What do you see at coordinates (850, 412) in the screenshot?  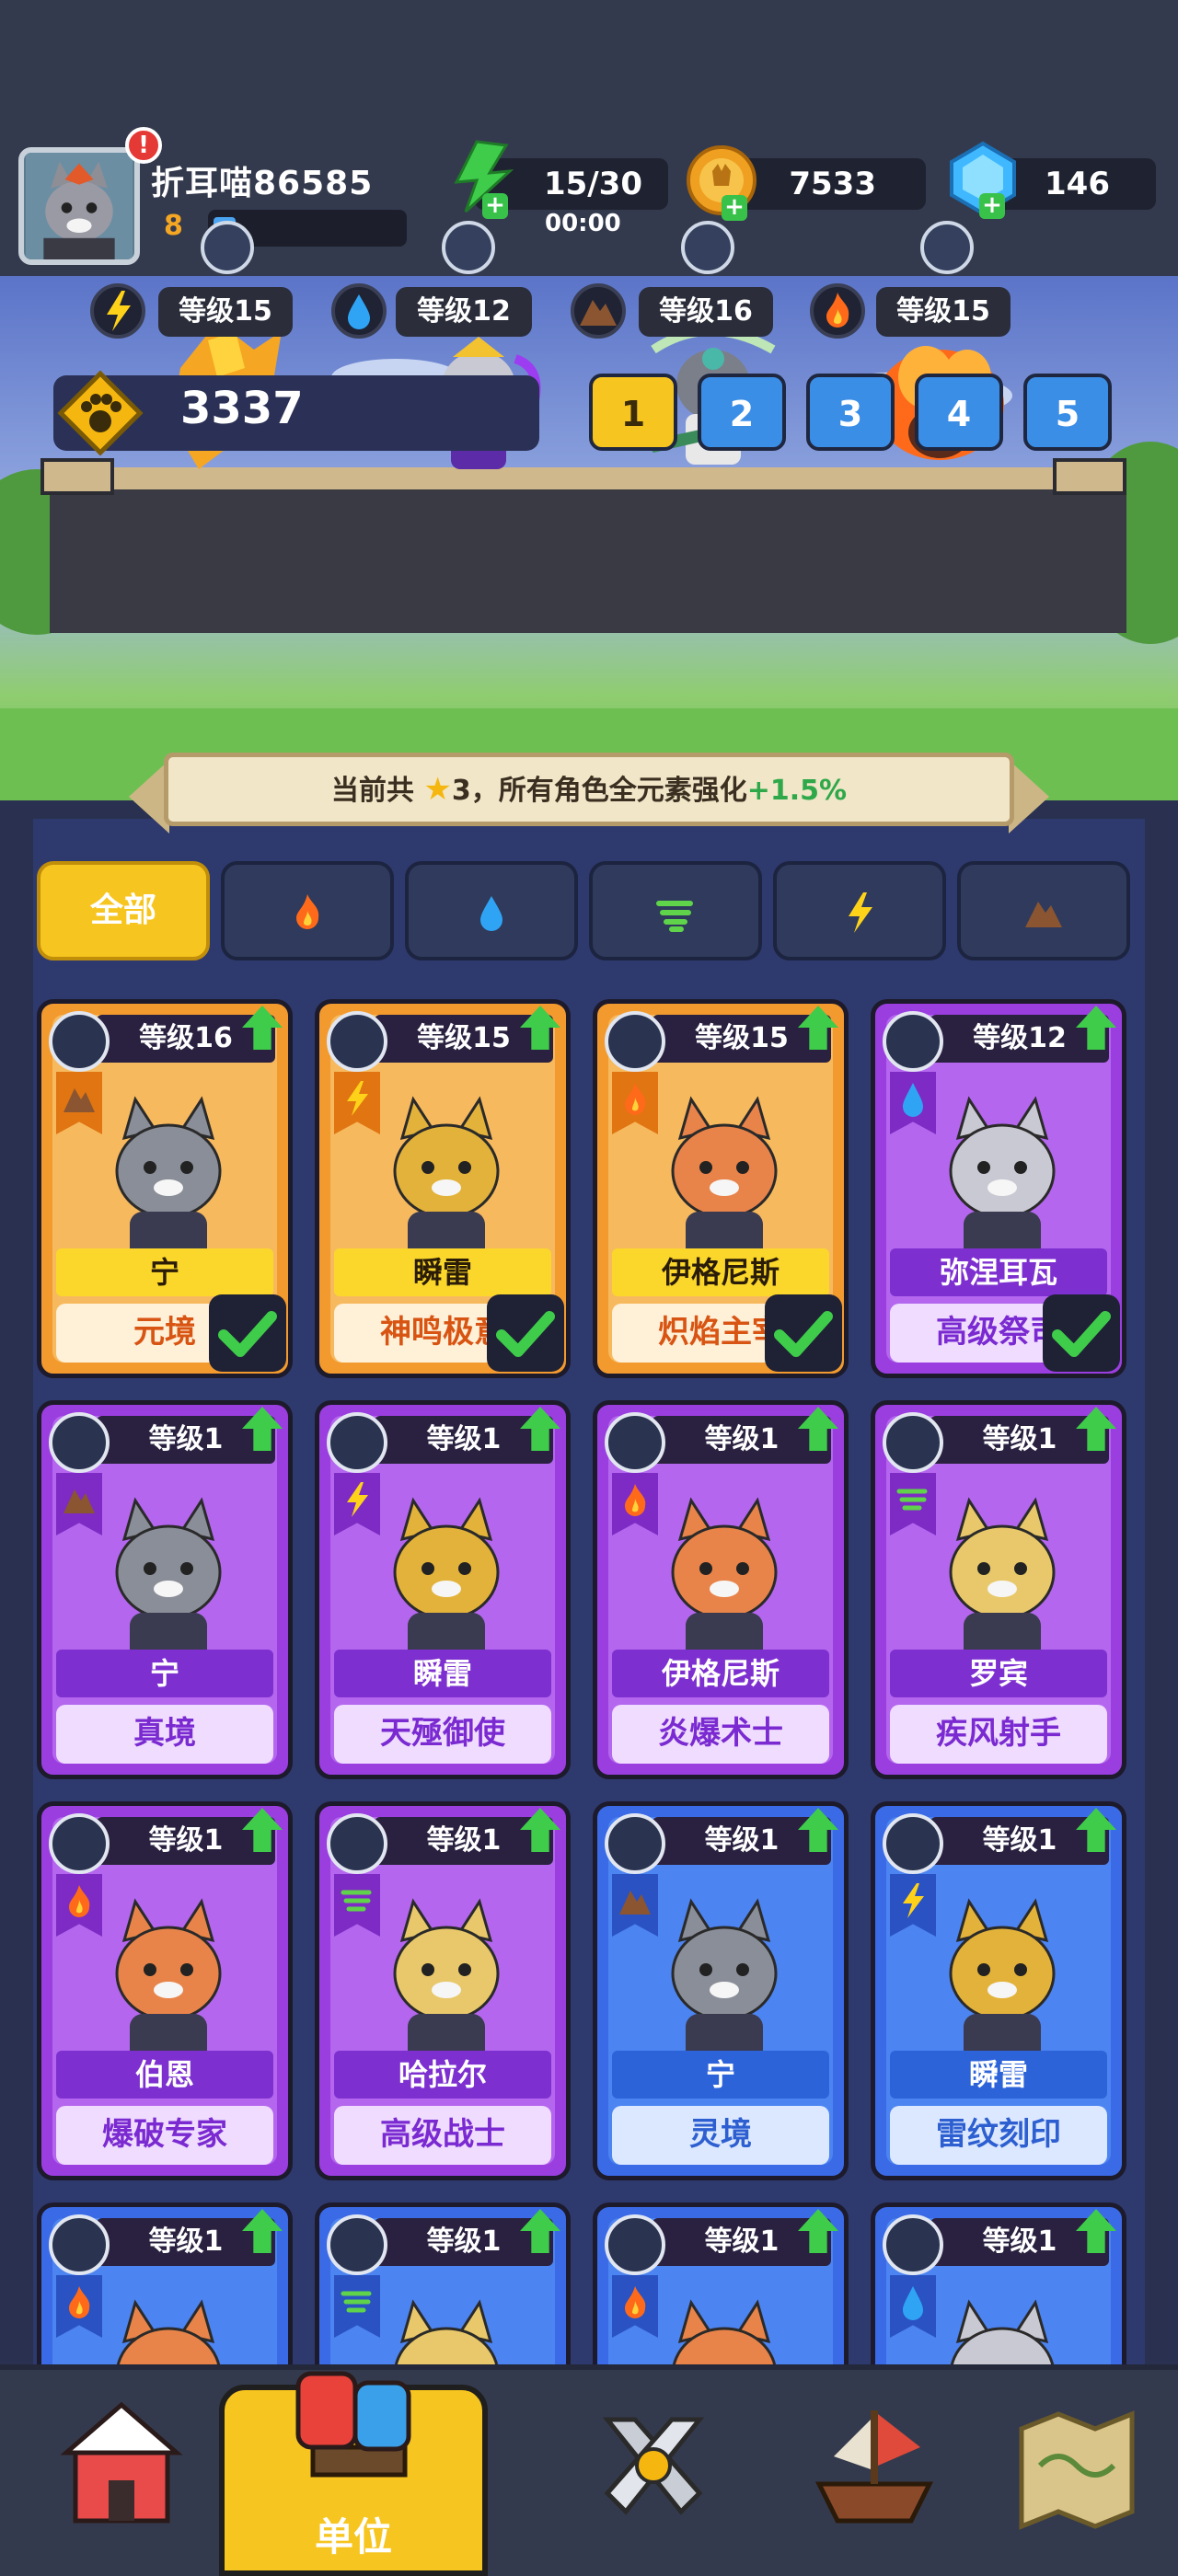 I see `team-tab-3: 3` at bounding box center [850, 412].